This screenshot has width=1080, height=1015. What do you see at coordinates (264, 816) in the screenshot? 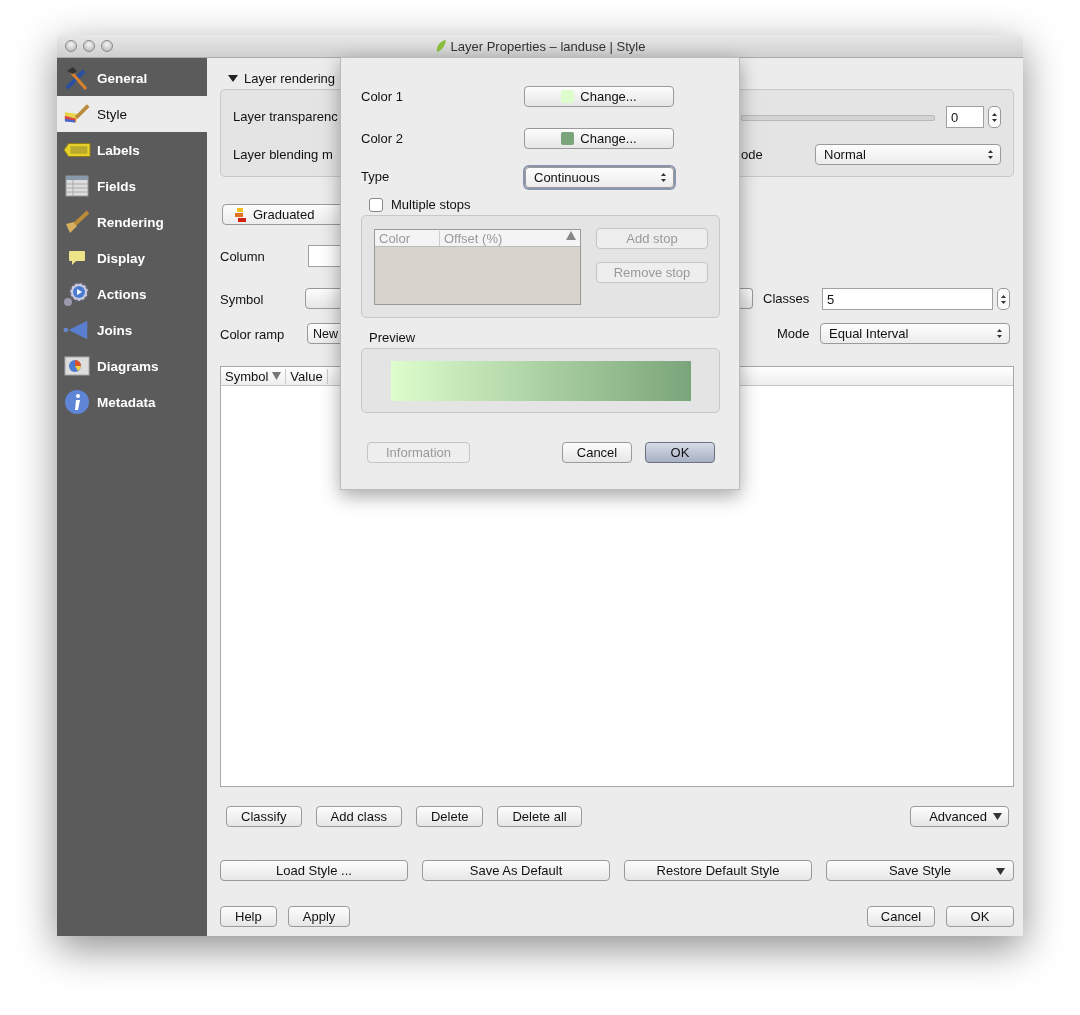
I see `toolbar-button: Classify` at bounding box center [264, 816].